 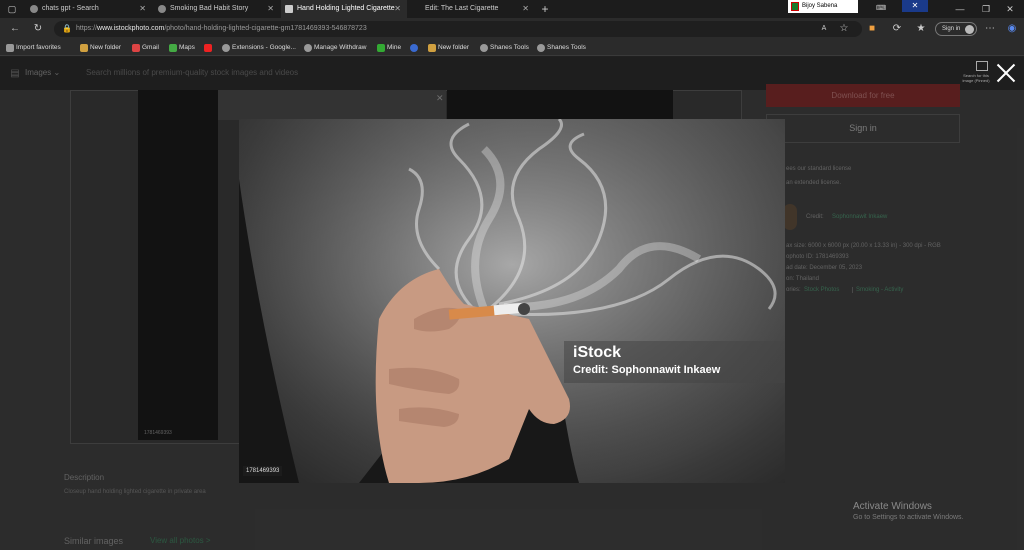 I want to click on facebook-icon, so click(x=414, y=48).